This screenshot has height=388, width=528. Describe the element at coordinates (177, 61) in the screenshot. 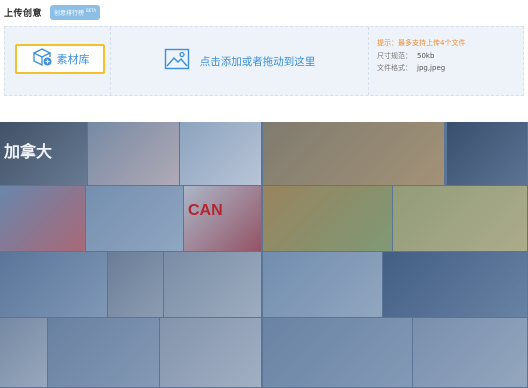

I see `image-placeholder-icon` at that location.